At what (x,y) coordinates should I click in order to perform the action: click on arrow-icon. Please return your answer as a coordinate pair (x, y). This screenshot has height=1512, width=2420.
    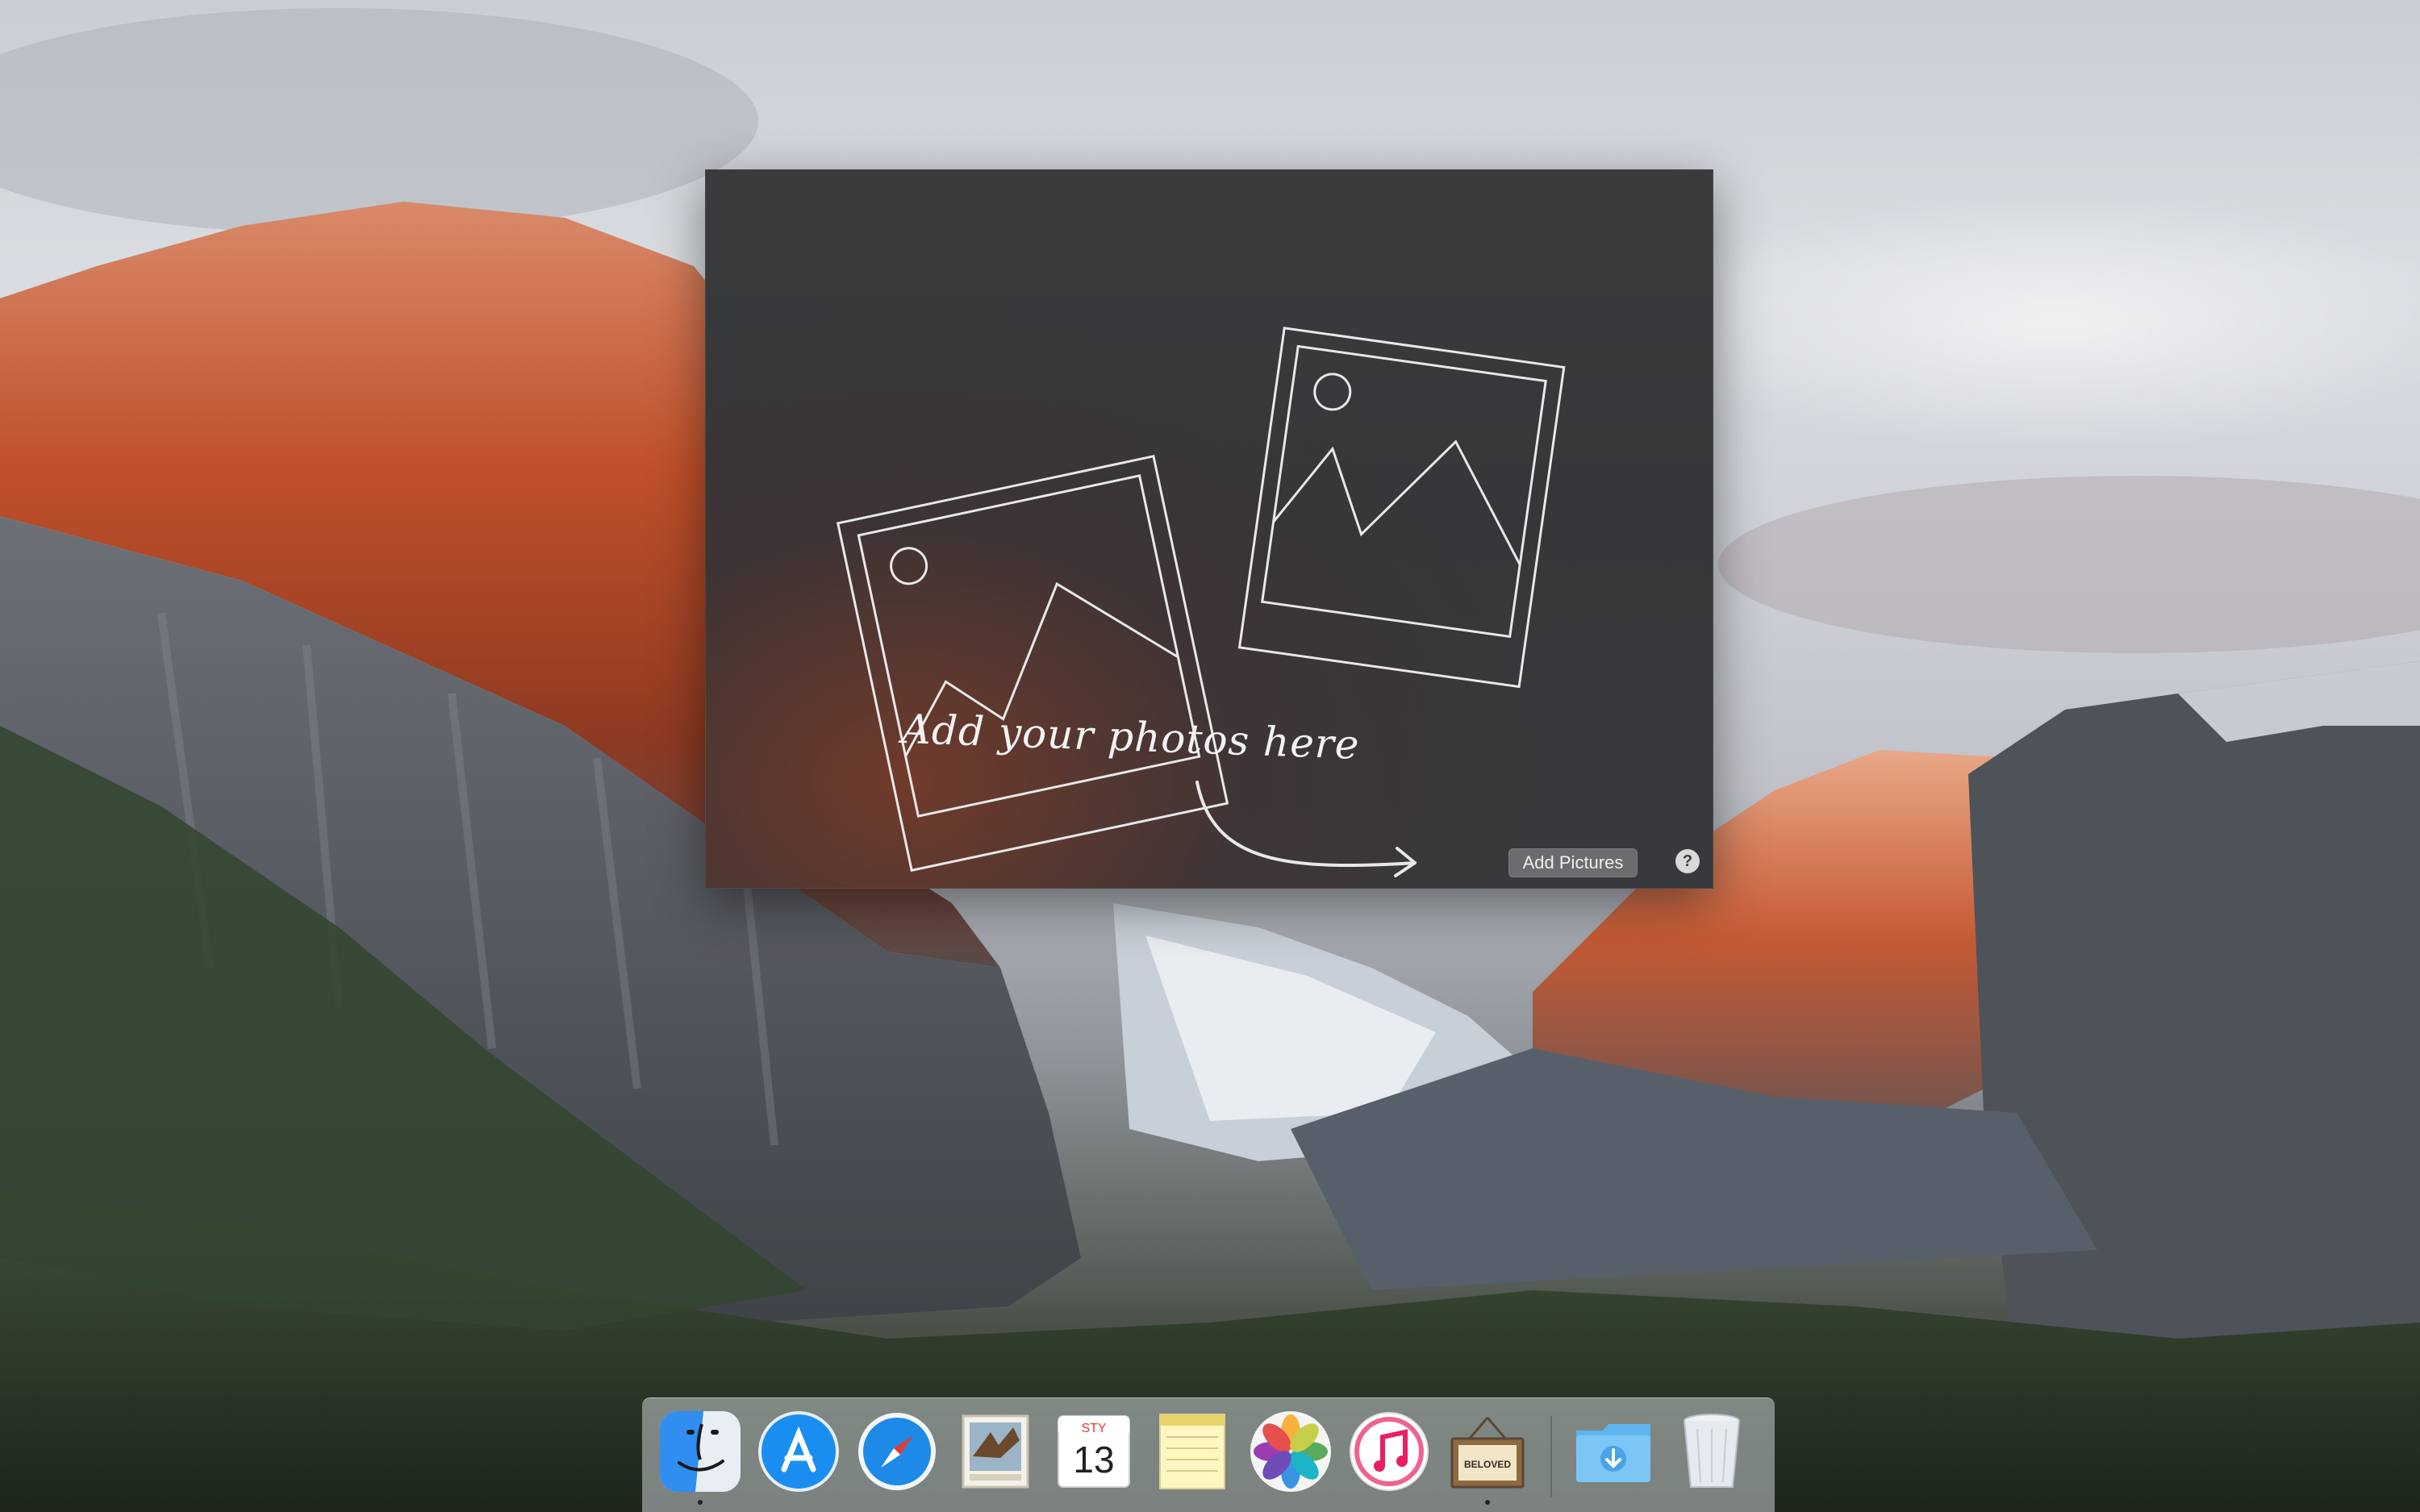
    Looking at the image, I should click on (1306, 824).